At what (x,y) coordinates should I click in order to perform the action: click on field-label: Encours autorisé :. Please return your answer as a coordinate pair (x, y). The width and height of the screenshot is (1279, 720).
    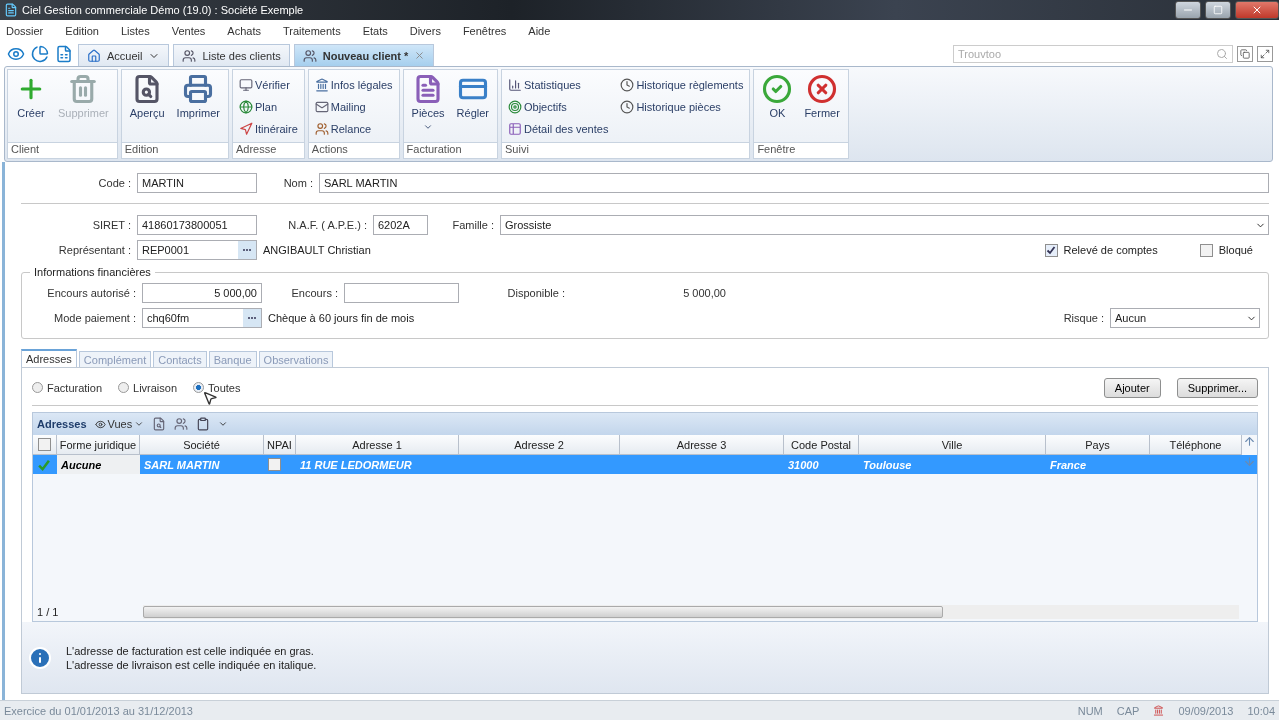
    Looking at the image, I should click on (91, 293).